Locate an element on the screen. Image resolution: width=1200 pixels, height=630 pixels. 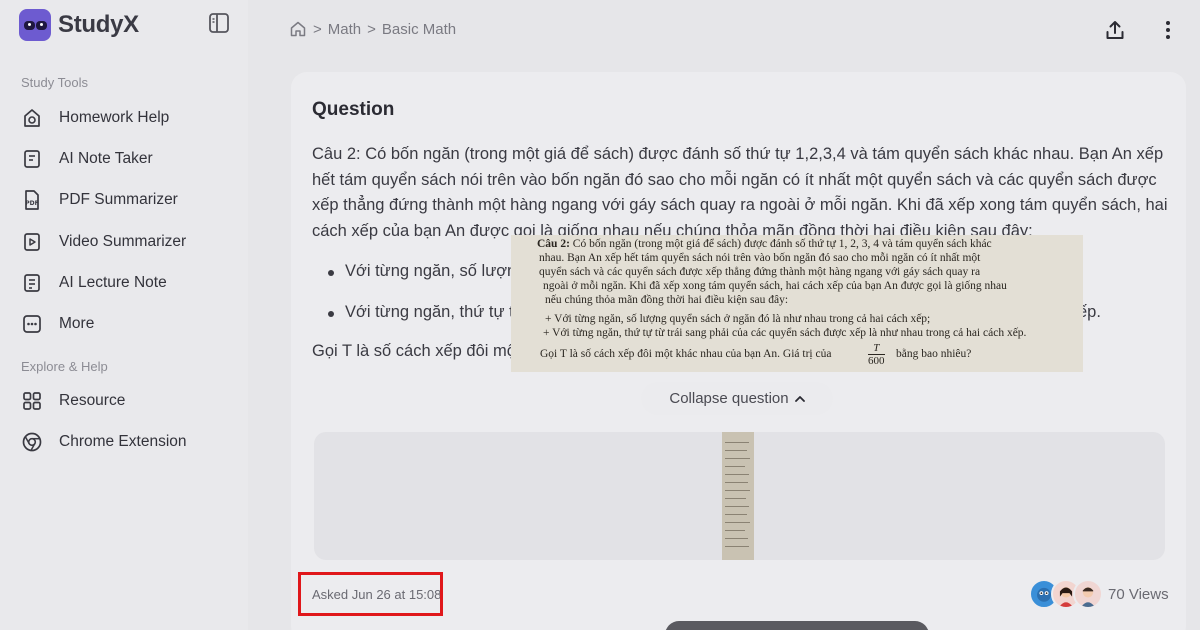
logo-icon is located at coordinates (35, 25).